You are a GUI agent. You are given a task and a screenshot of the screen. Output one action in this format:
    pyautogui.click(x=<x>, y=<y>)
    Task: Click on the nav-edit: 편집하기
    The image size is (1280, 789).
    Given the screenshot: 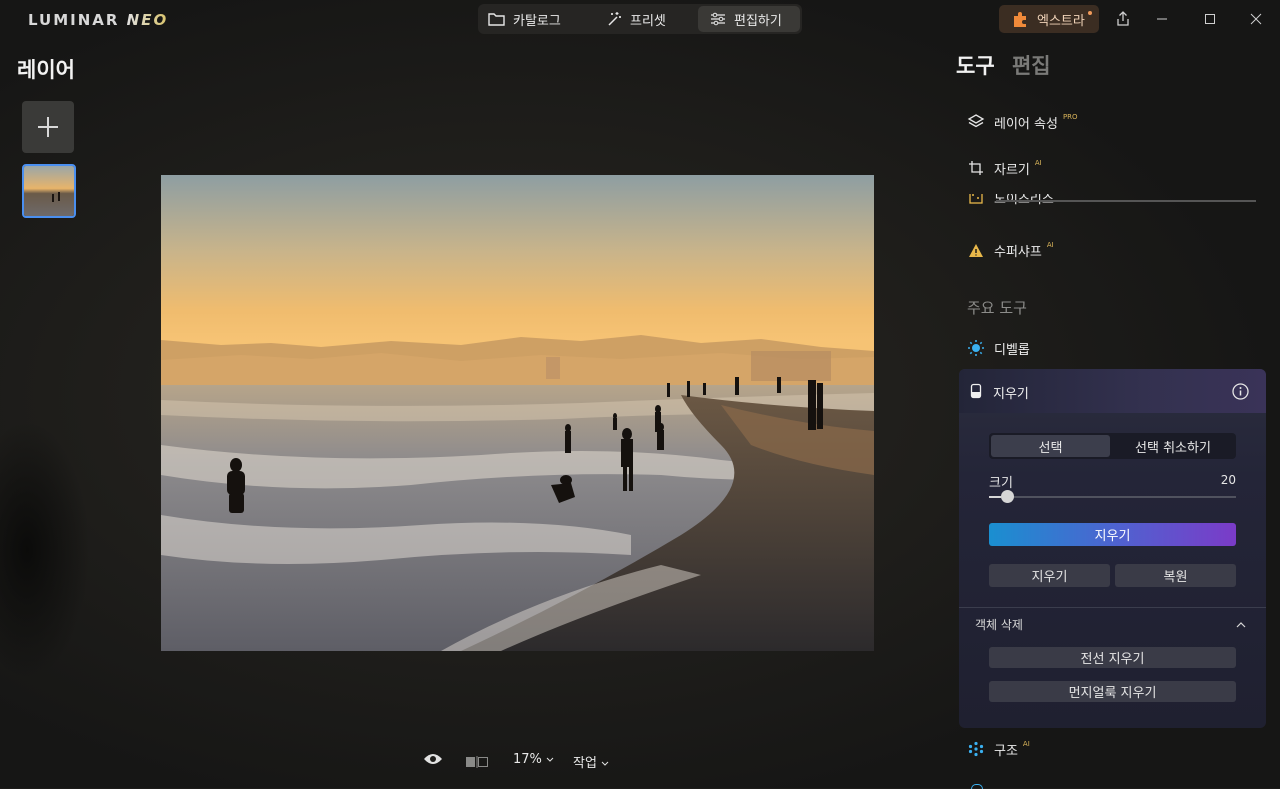 What is the action you would take?
    pyautogui.click(x=749, y=19)
    